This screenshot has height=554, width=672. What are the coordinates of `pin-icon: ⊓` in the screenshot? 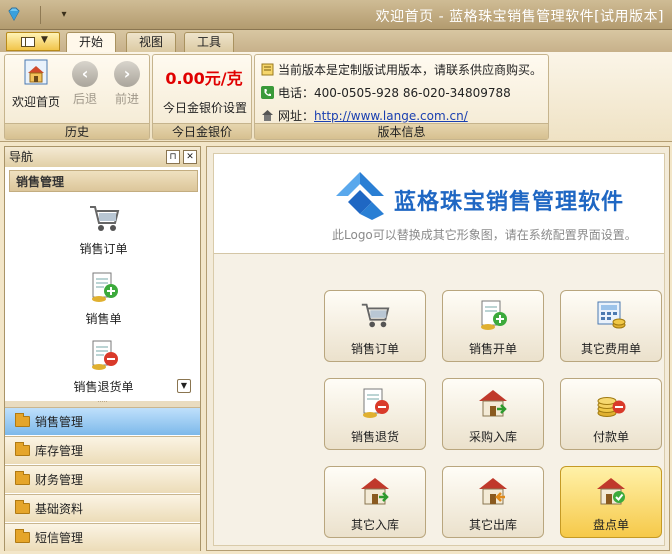 It's located at (173, 157).